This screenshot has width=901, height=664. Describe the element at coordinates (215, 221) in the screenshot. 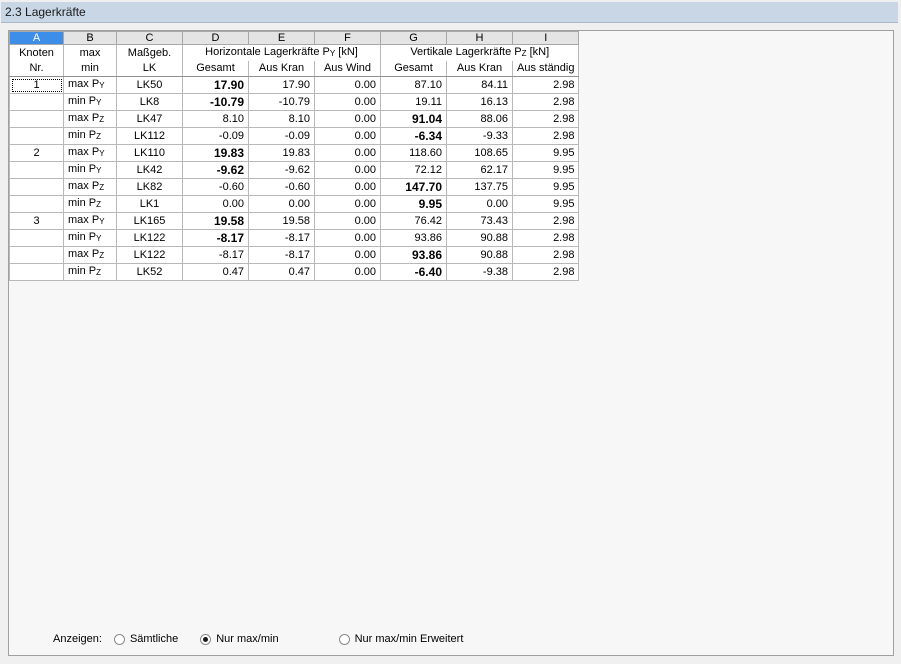

I see `cell-d: 19.58` at that location.